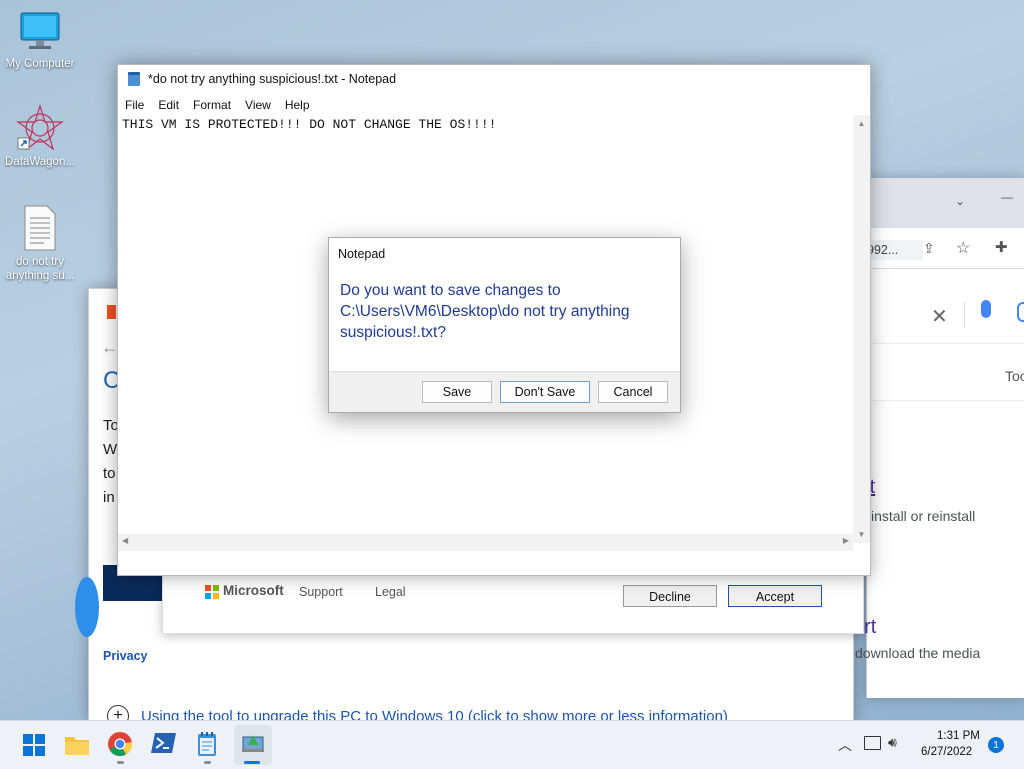  What do you see at coordinates (258, 105) in the screenshot?
I see `menu-view: View` at bounding box center [258, 105].